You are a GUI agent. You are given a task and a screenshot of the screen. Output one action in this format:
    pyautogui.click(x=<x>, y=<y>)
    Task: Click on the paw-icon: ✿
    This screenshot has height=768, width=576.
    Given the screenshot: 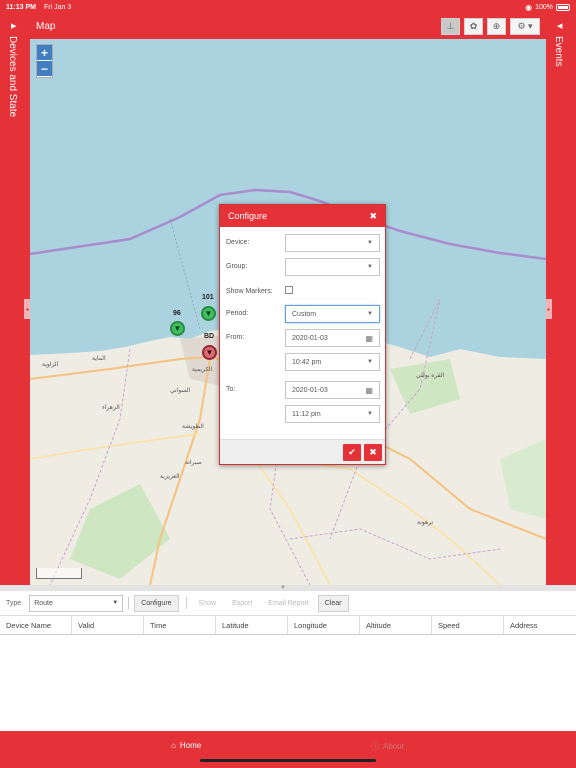 What is the action you would take?
    pyautogui.click(x=473, y=26)
    